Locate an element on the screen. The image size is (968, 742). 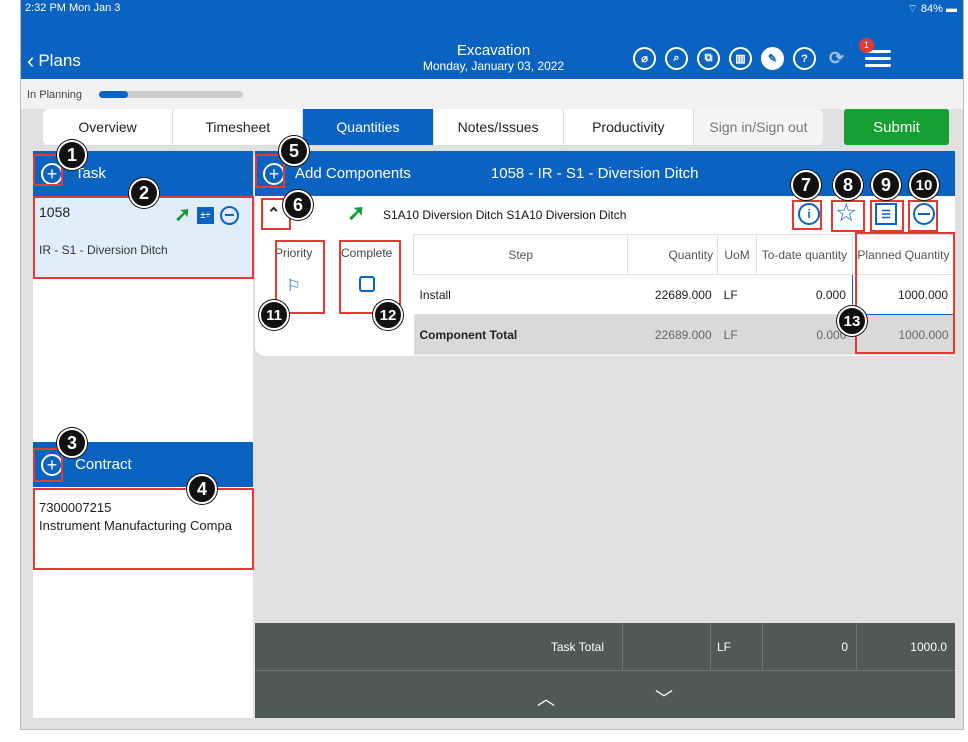
task-total-row: Task Total LF 0 1000.0 is located at coordinates (605, 647).